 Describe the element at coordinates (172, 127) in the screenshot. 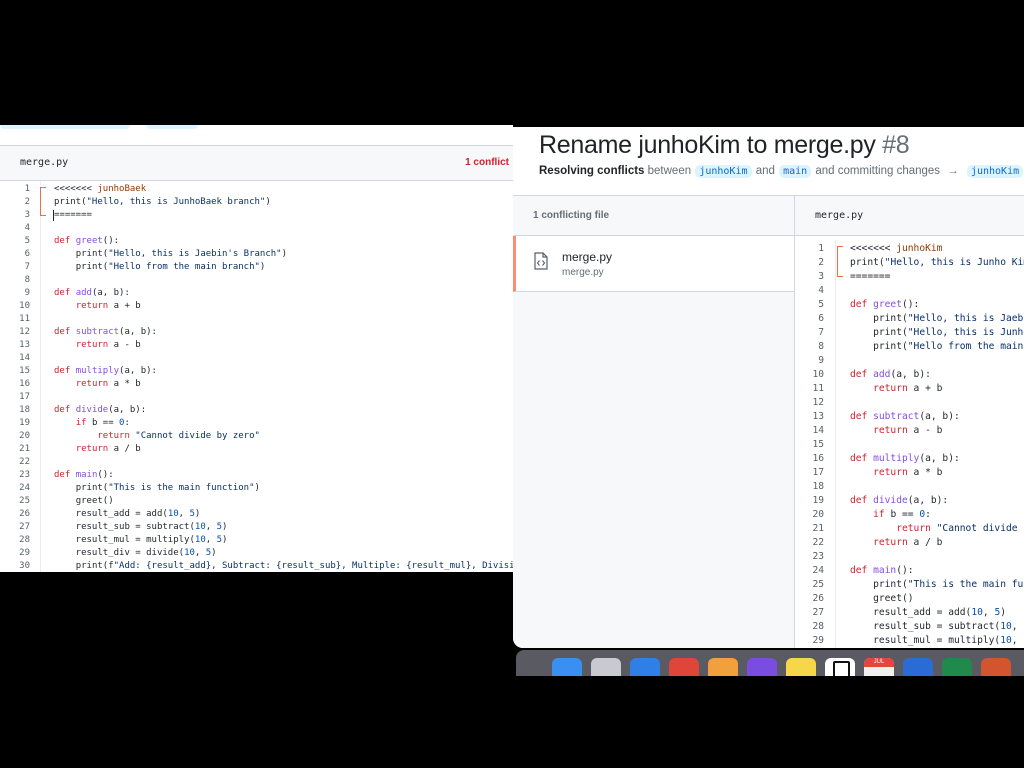

I see `cropped-branch-chip` at that location.